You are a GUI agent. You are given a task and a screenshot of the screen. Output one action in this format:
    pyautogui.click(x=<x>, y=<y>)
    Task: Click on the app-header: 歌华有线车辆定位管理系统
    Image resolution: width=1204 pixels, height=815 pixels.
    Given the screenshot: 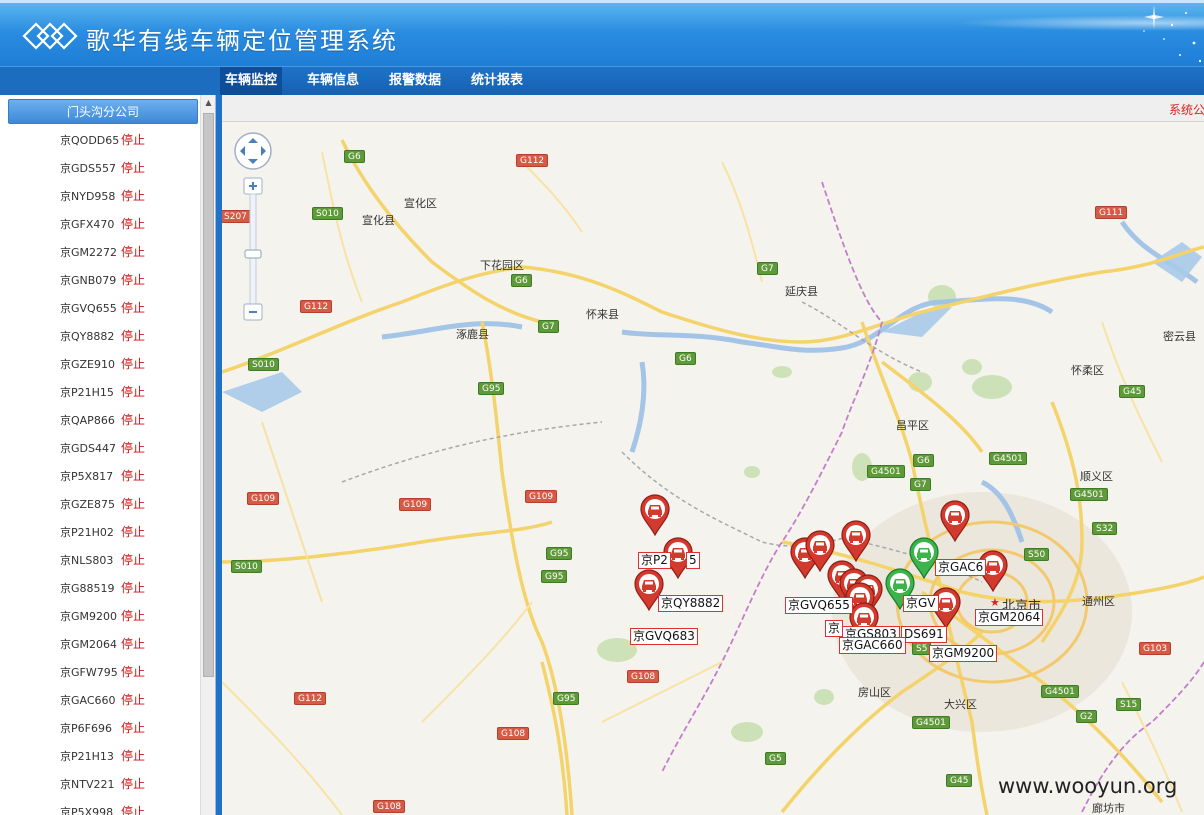 What is the action you would take?
    pyautogui.click(x=602, y=33)
    